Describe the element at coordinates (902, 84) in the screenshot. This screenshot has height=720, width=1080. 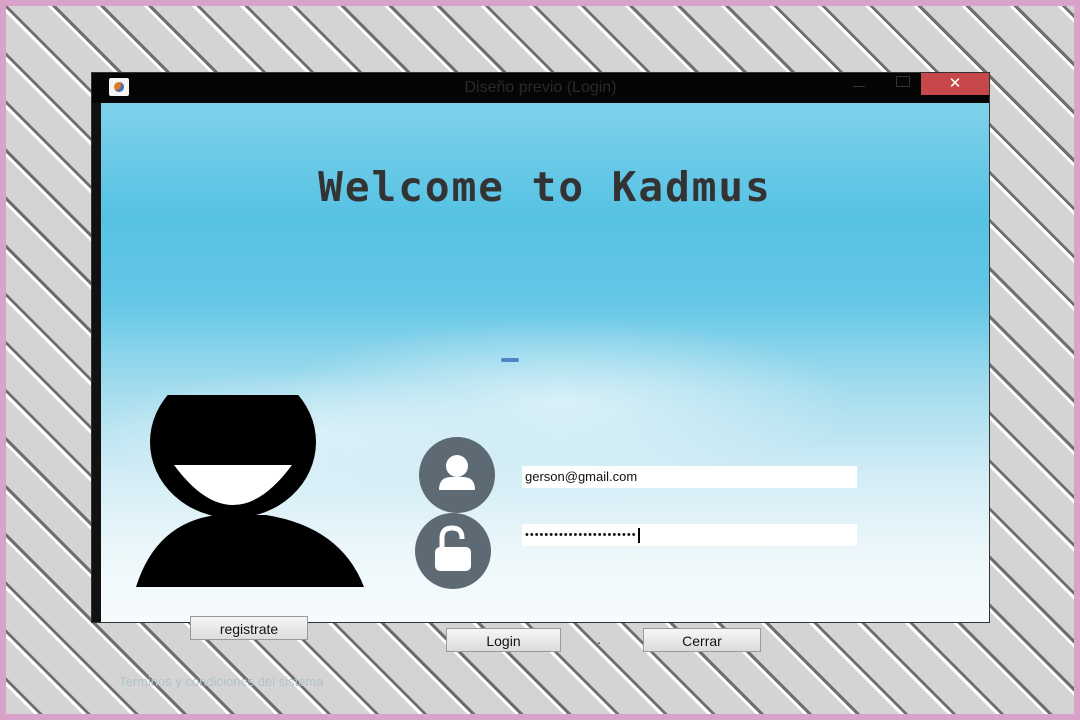
I see `maximize-button` at that location.